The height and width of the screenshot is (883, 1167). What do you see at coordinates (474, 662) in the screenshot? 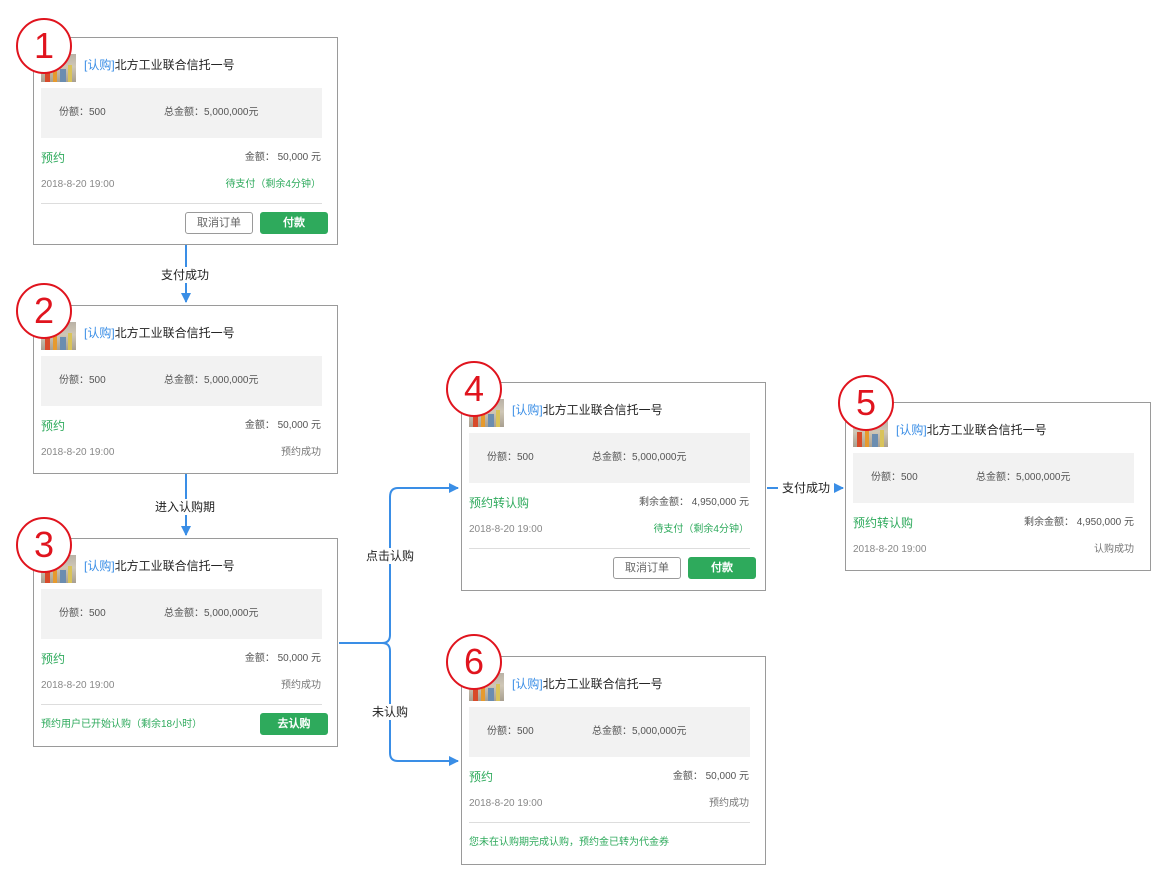
I see `step-badge-6: 6` at bounding box center [474, 662].